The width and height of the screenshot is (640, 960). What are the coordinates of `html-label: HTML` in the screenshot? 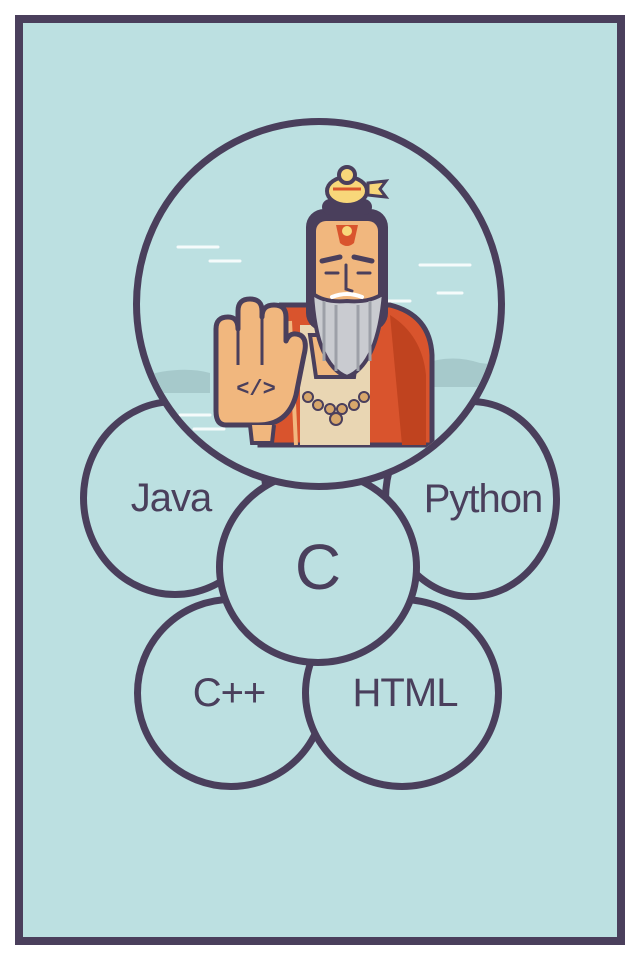 It's located at (405, 692).